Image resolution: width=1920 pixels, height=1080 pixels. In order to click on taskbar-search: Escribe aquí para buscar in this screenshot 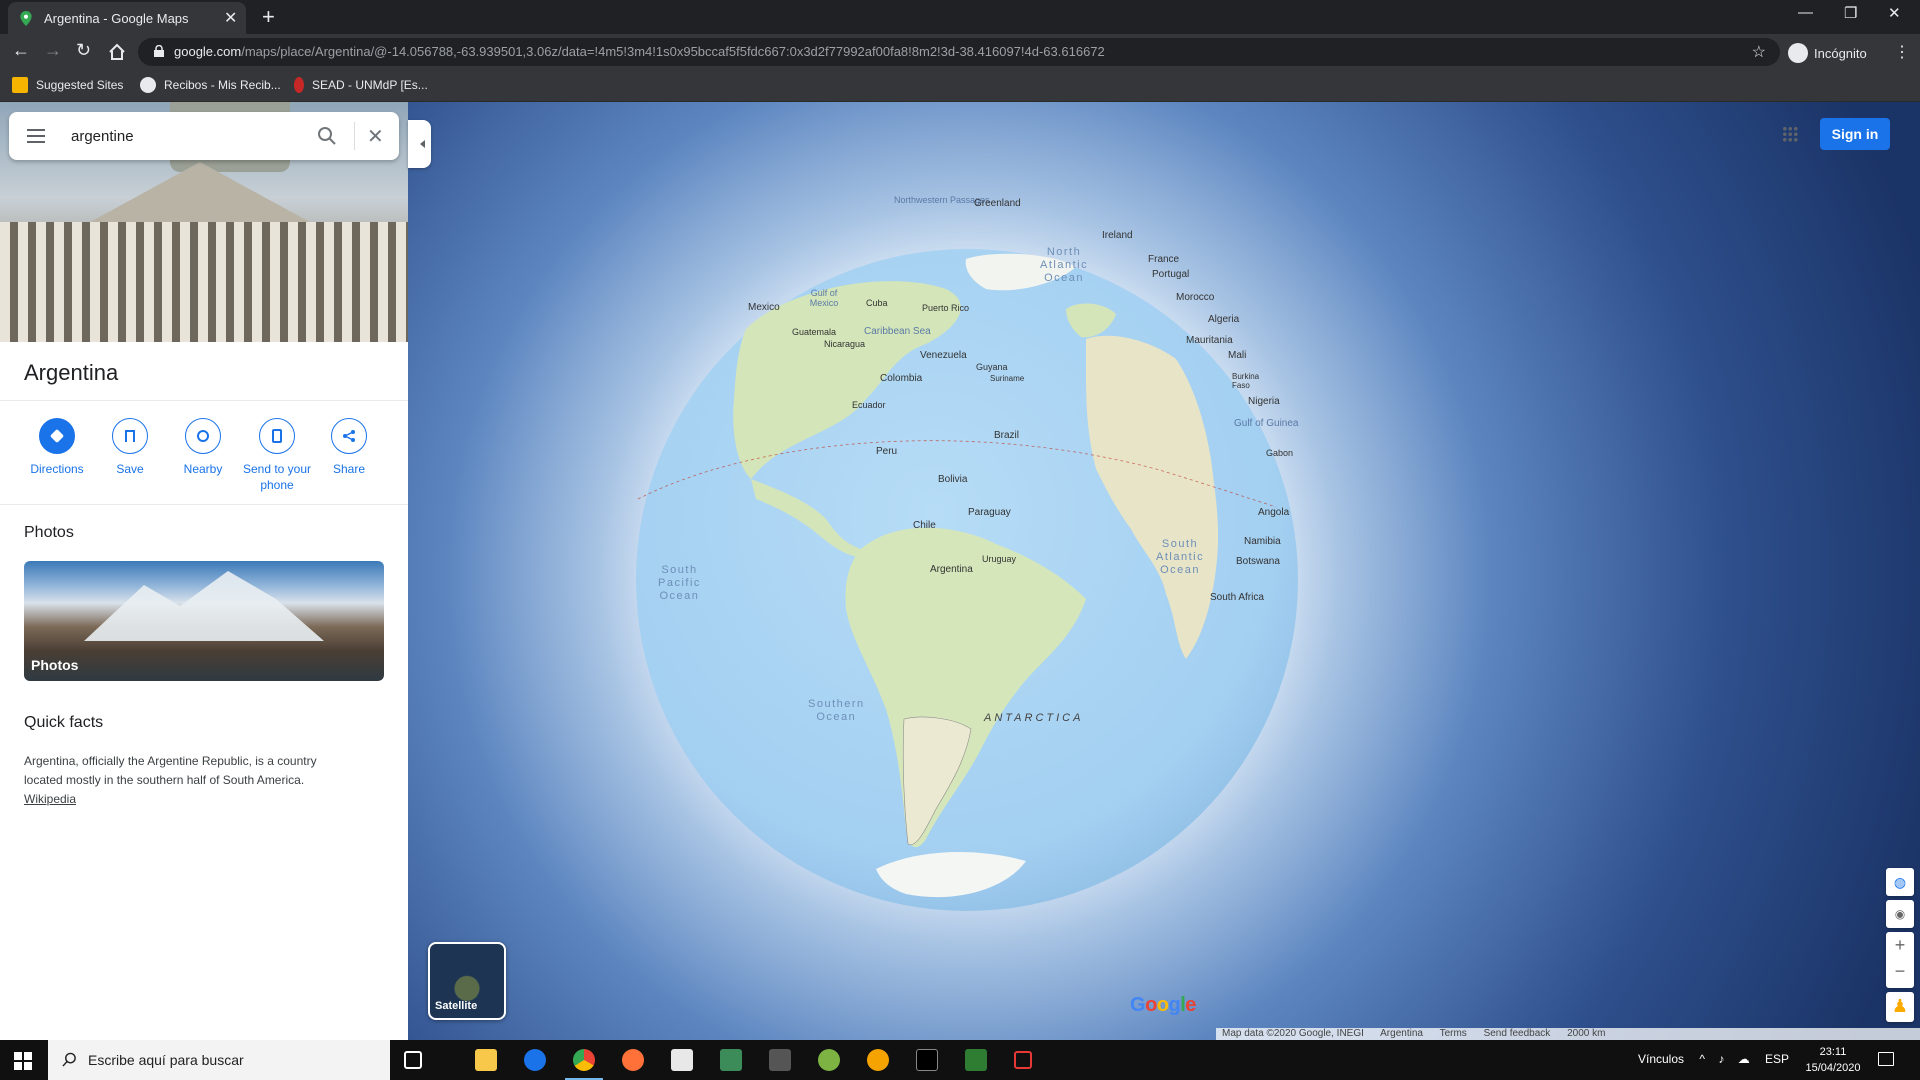, I will do `click(219, 1060)`.